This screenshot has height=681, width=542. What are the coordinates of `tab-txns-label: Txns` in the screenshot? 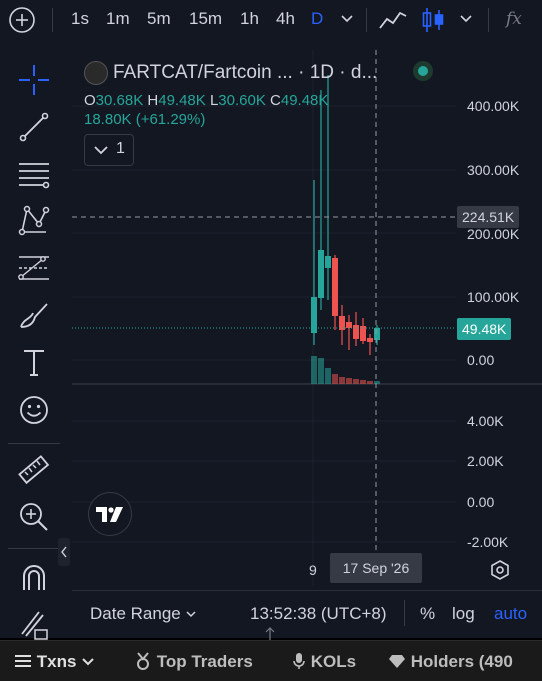 It's located at (56, 661).